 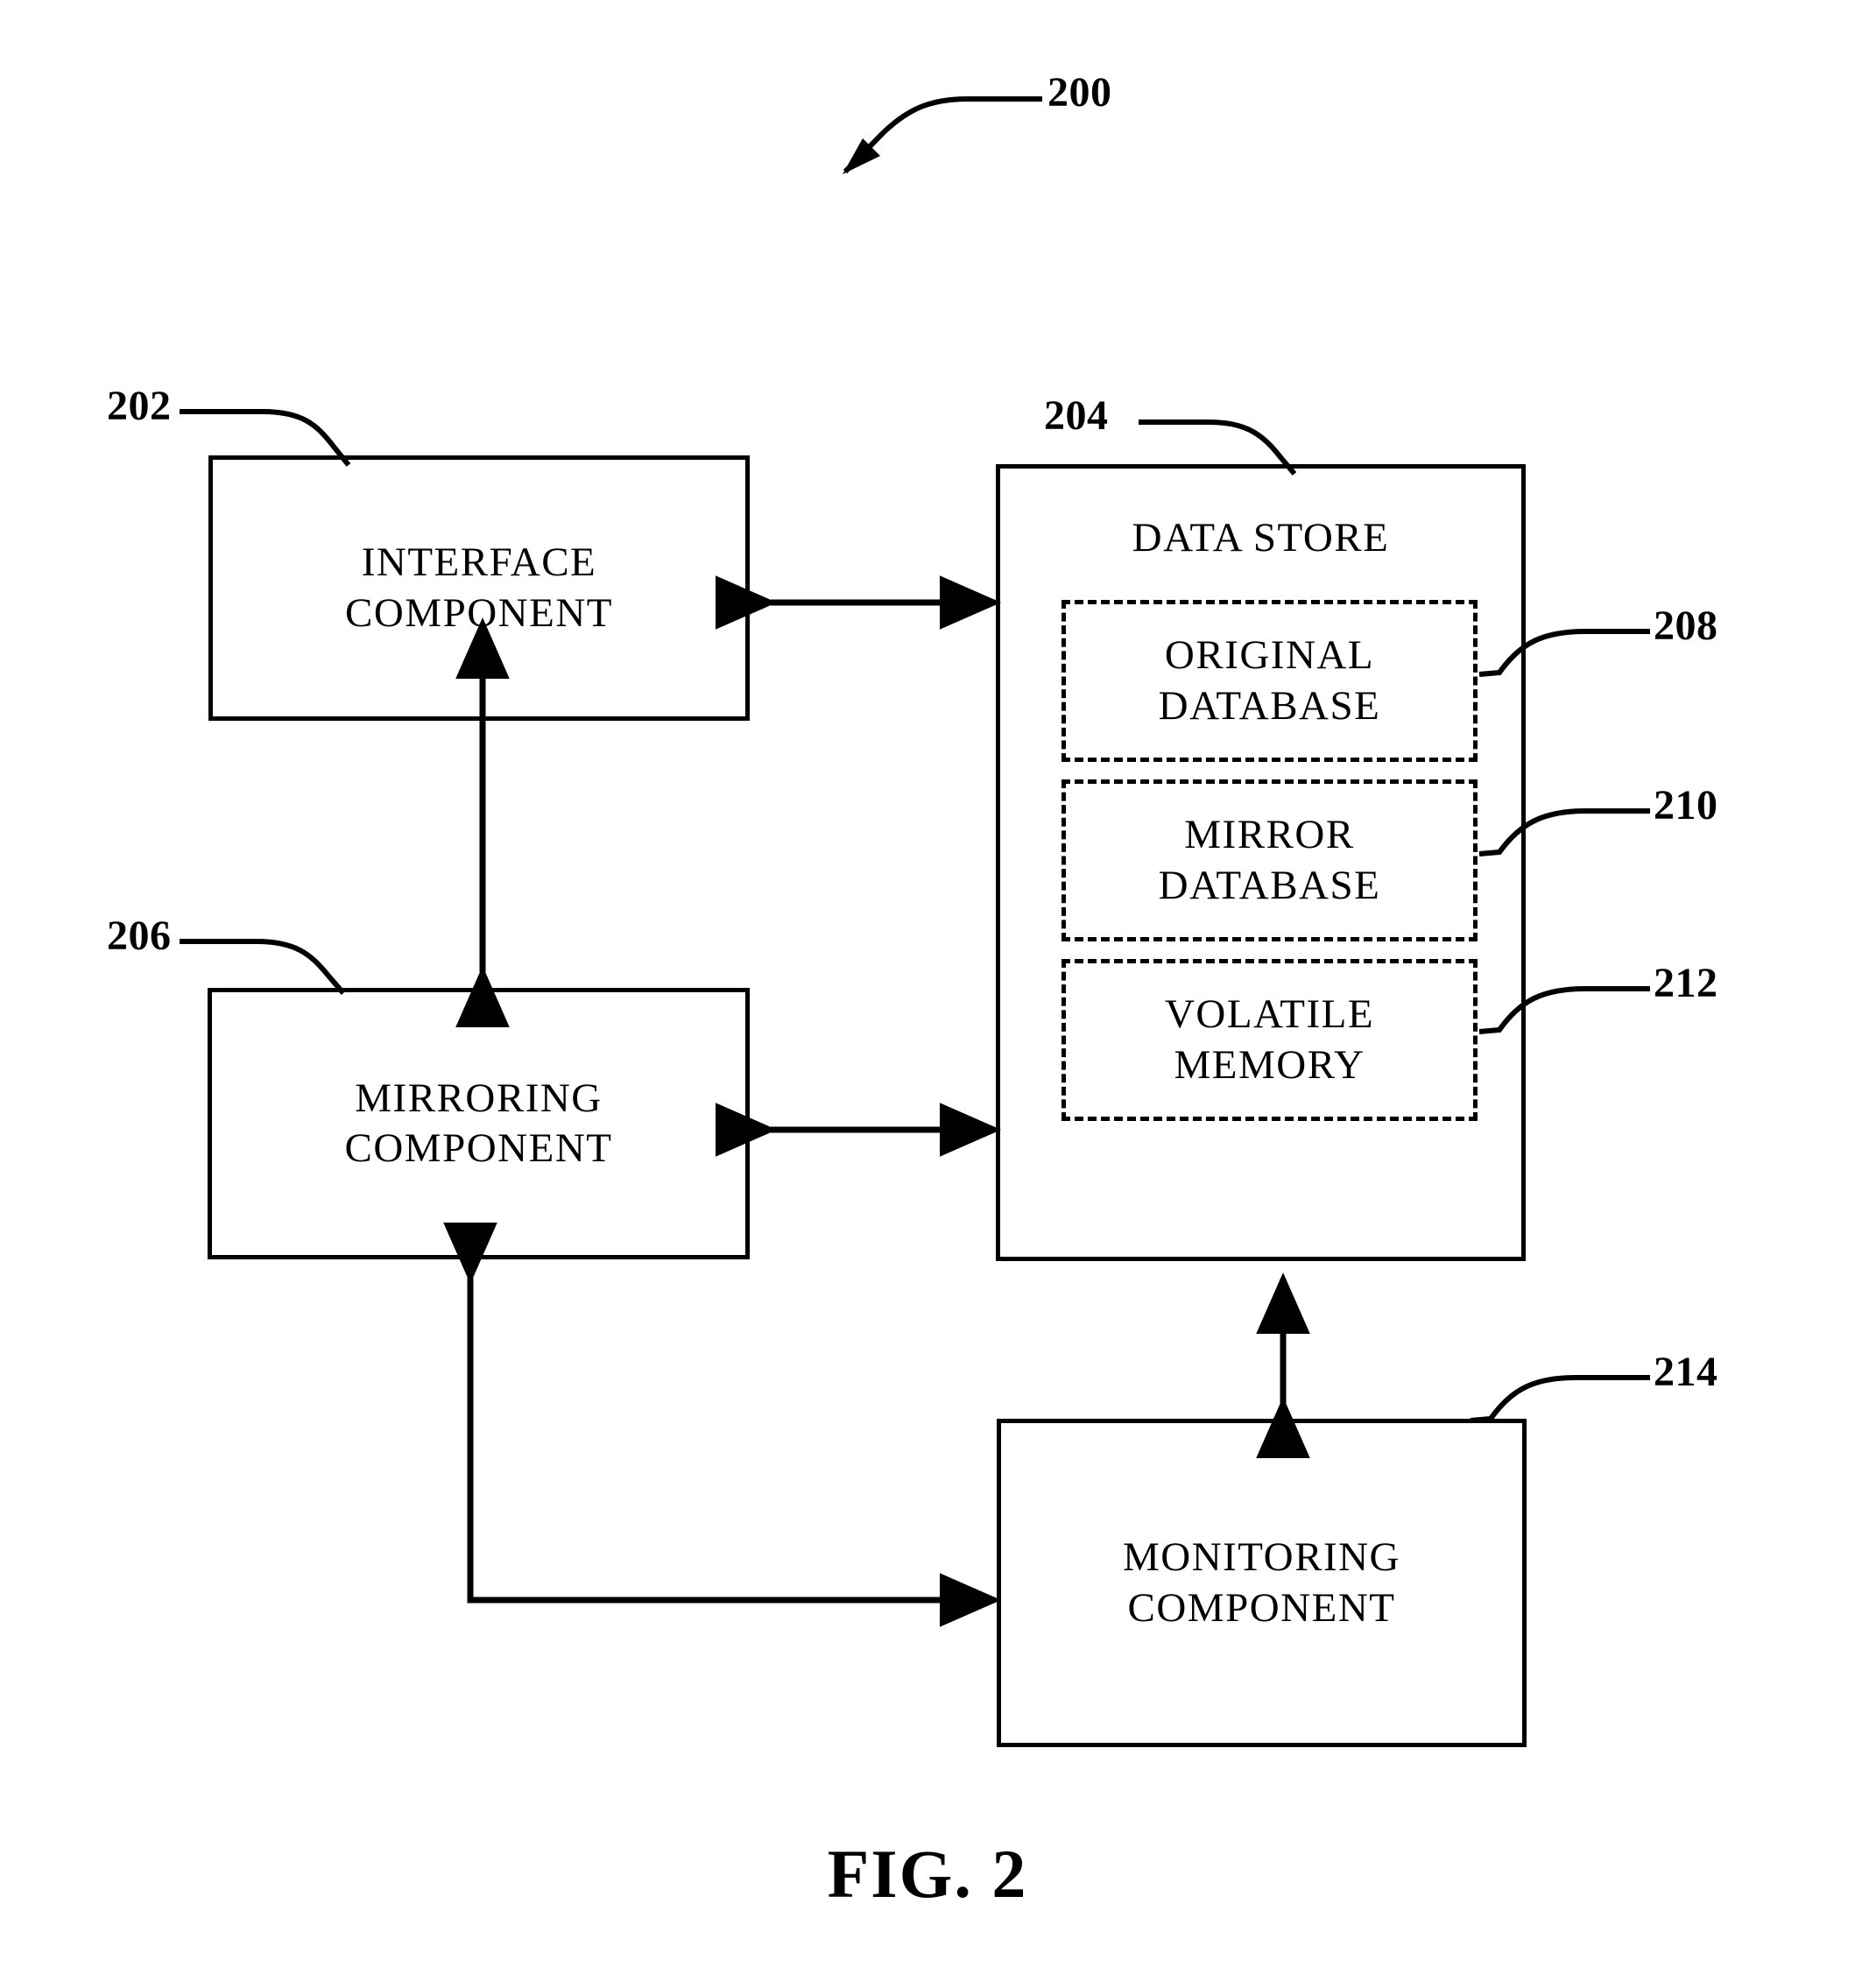 I want to click on figure-caption: FIG. 2, so click(x=927, y=1874).